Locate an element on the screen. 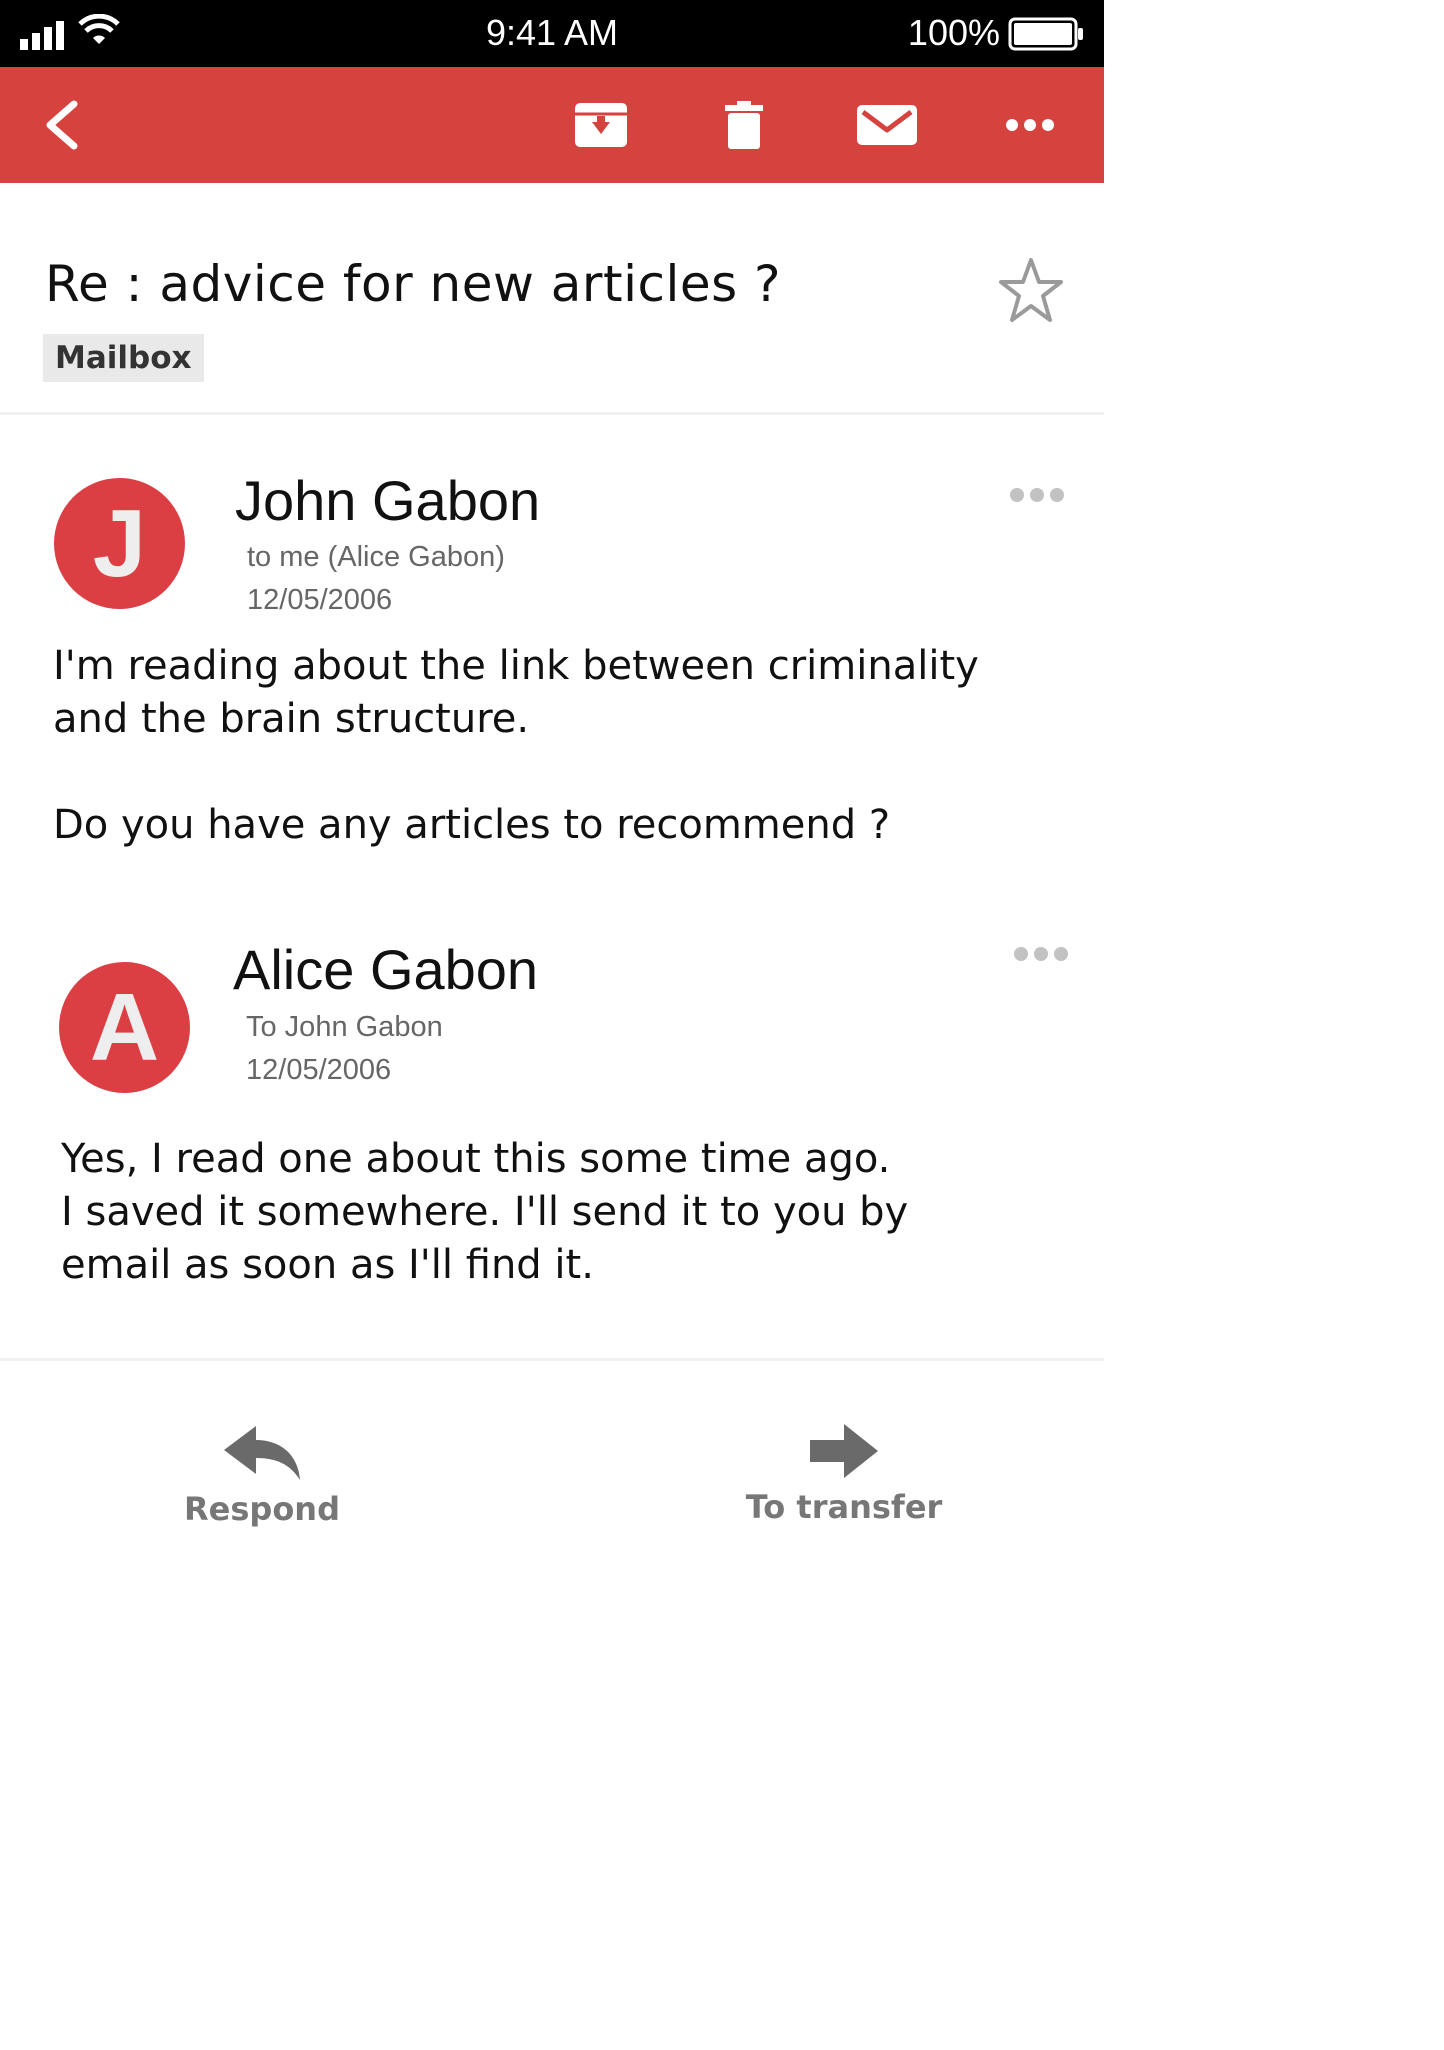 The image size is (1444, 2050). sender-name: John Gabon is located at coordinates (388, 500).